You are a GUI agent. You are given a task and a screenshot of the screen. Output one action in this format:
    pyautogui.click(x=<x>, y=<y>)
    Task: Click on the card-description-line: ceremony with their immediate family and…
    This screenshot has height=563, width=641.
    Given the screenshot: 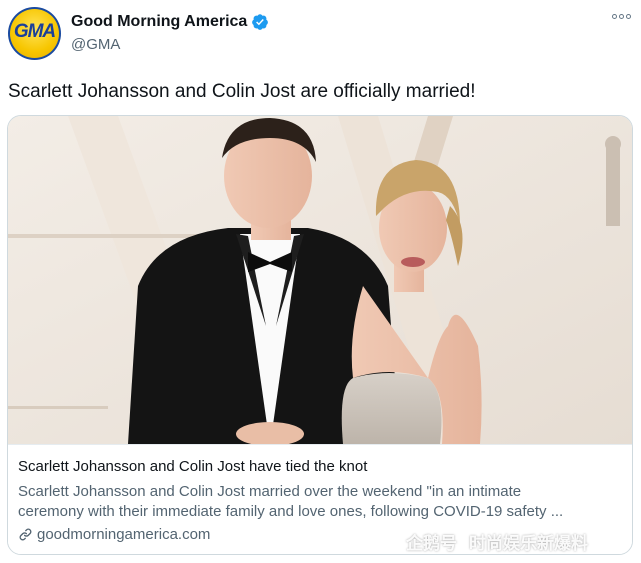 What is the action you would take?
    pyautogui.click(x=291, y=511)
    